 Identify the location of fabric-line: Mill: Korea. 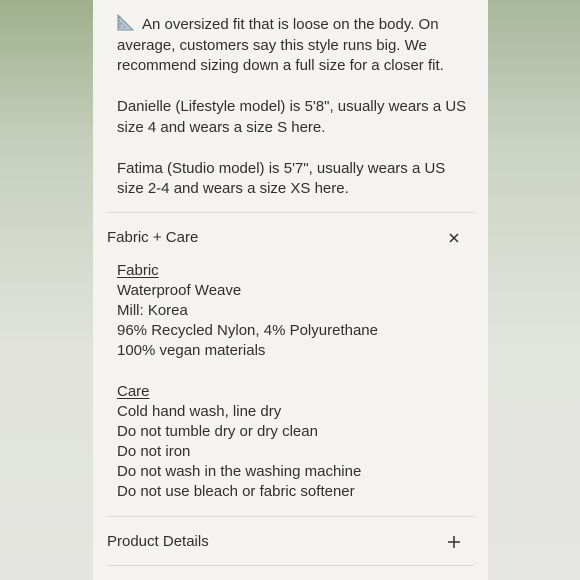
(152, 311).